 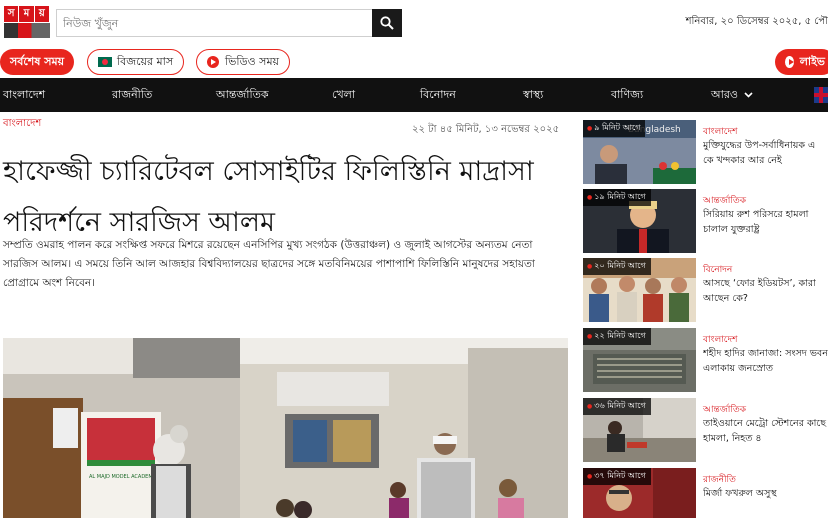 What do you see at coordinates (215, 23) in the screenshot?
I see `search-input` at bounding box center [215, 23].